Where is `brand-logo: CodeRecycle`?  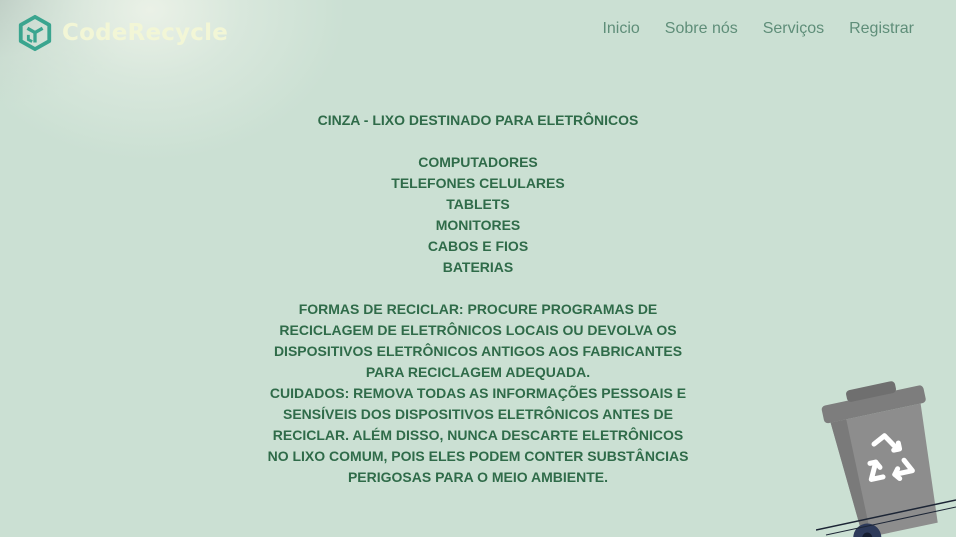
brand-logo: CodeRecycle is located at coordinates (122, 33).